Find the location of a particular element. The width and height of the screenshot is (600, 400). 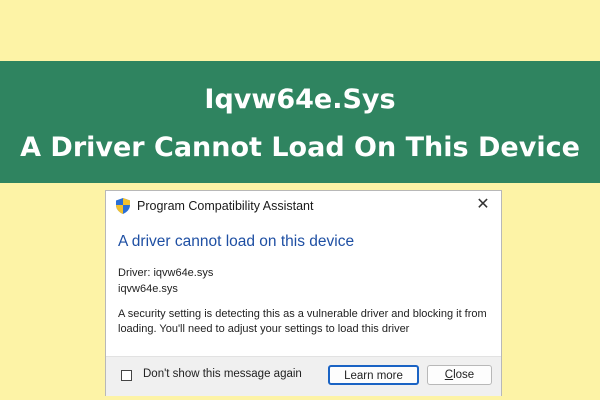

close-button-accesskey: C is located at coordinates (449, 375).